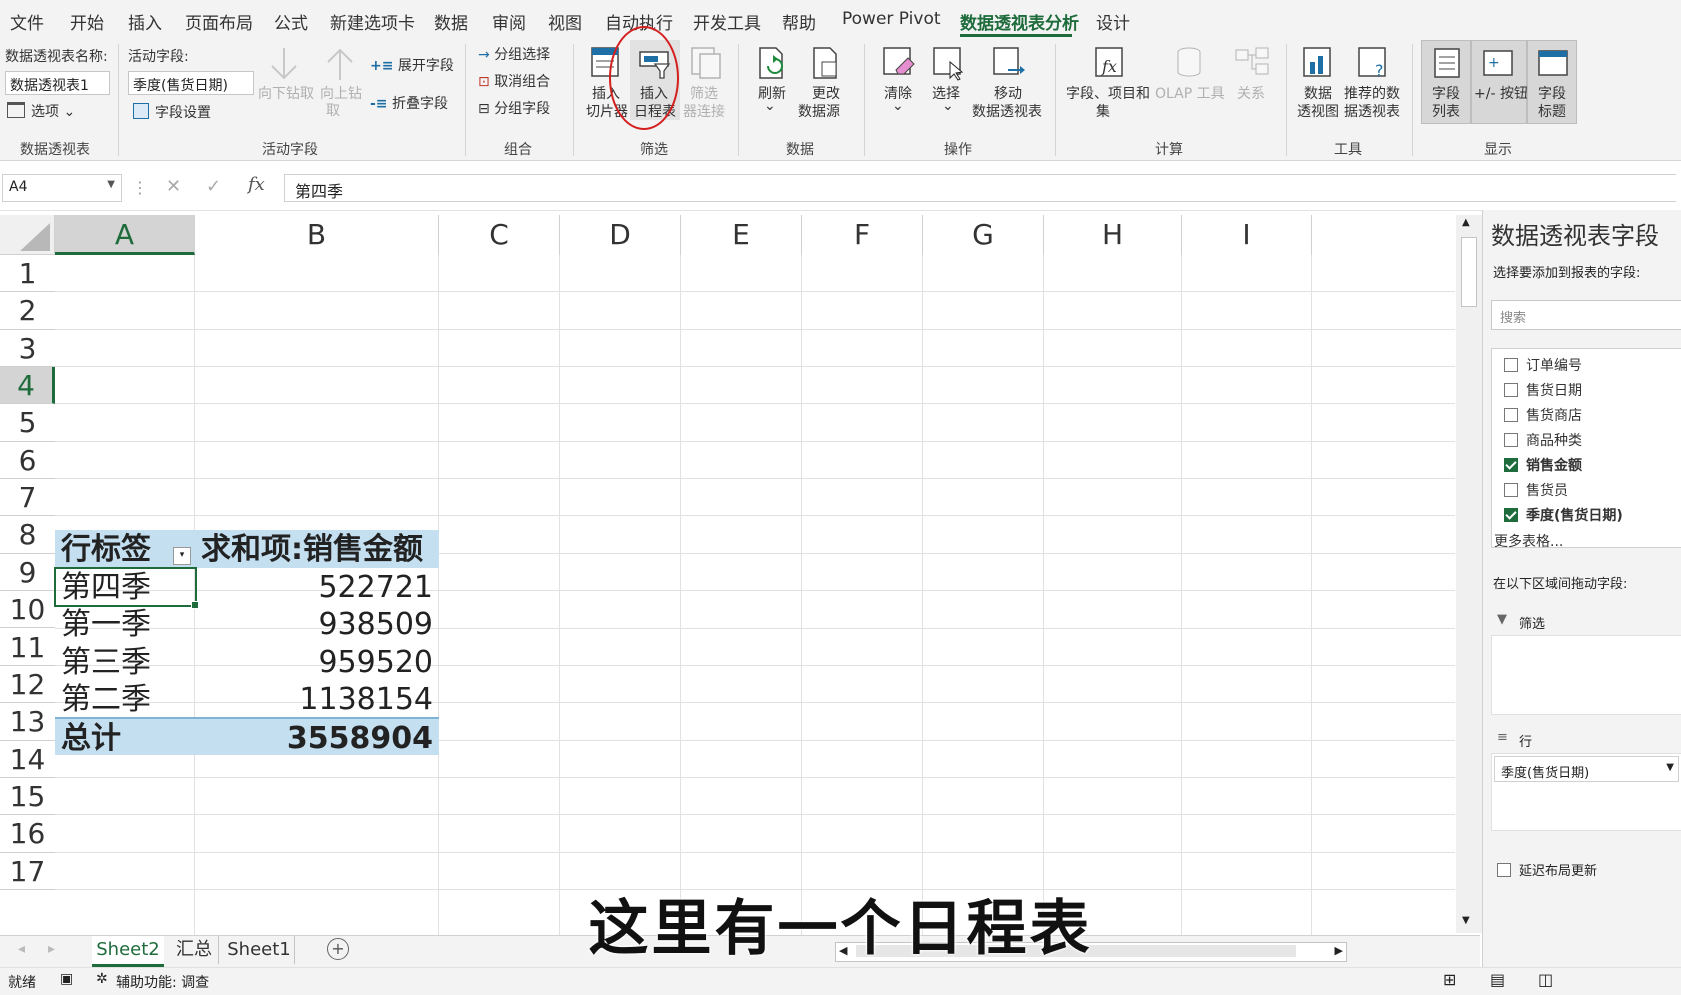 This screenshot has width=1681, height=995. I want to click on field-item-salesperson: 售货员, so click(1536, 490).